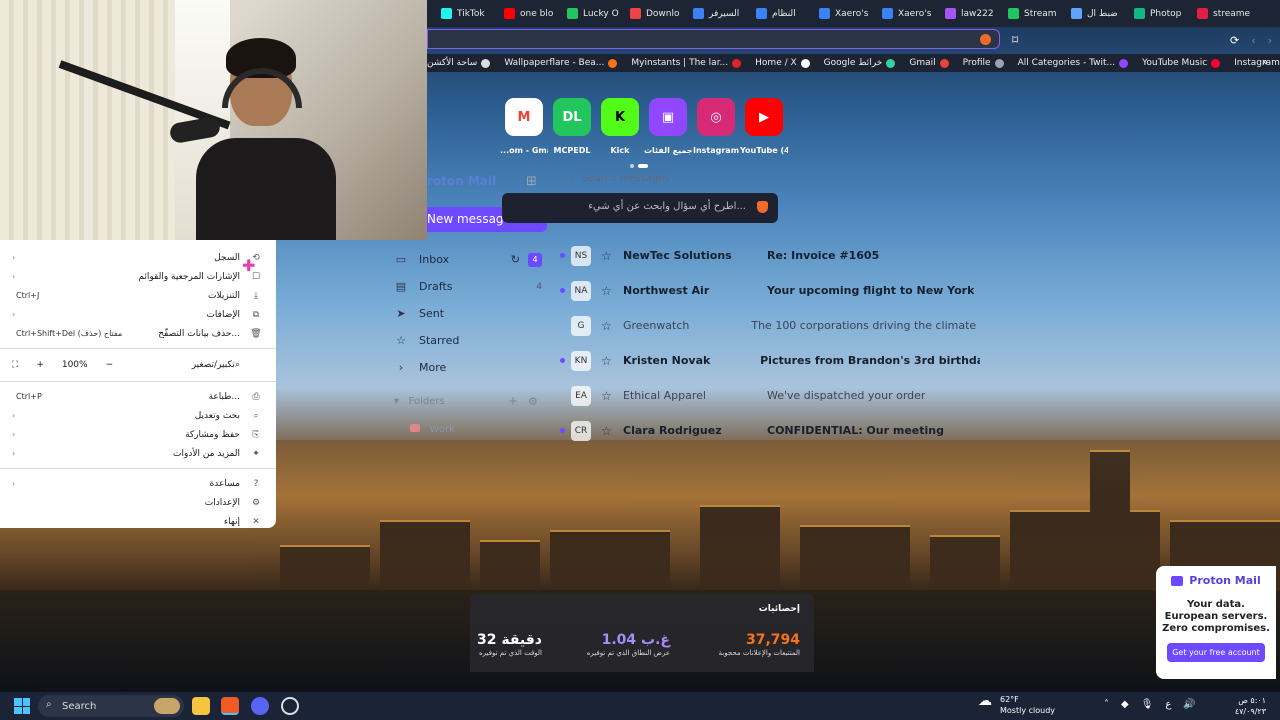 The image size is (1280, 720). Describe the element at coordinates (138, 276) in the screenshot. I see `menu-item: › الإشارات المرجعية والقوائم ☐` at that location.